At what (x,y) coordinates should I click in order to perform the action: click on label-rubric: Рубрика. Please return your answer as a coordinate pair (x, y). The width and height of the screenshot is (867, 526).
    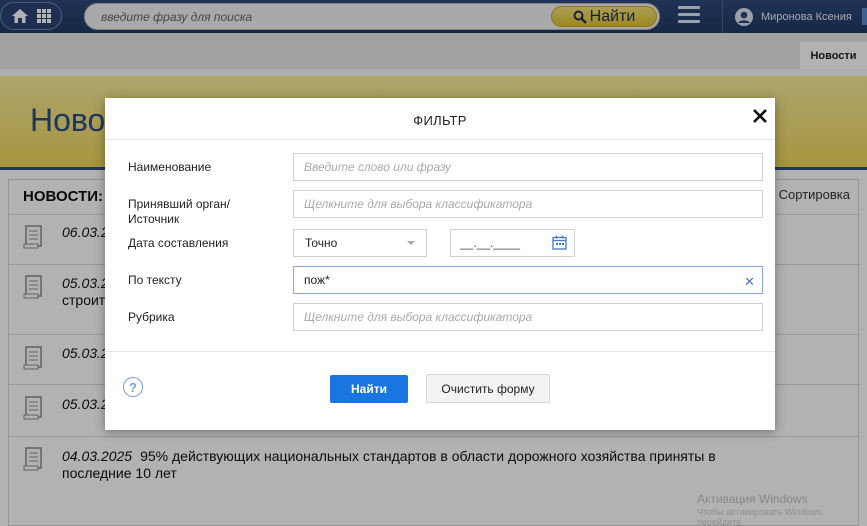
    Looking at the image, I should click on (151, 317).